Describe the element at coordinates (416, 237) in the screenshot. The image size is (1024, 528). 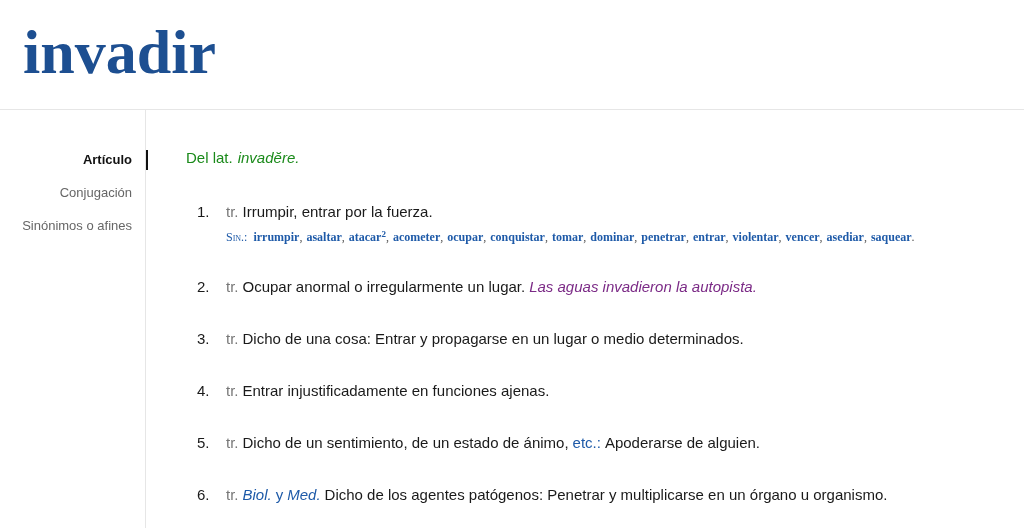
I see `synonym-link: acometer` at that location.